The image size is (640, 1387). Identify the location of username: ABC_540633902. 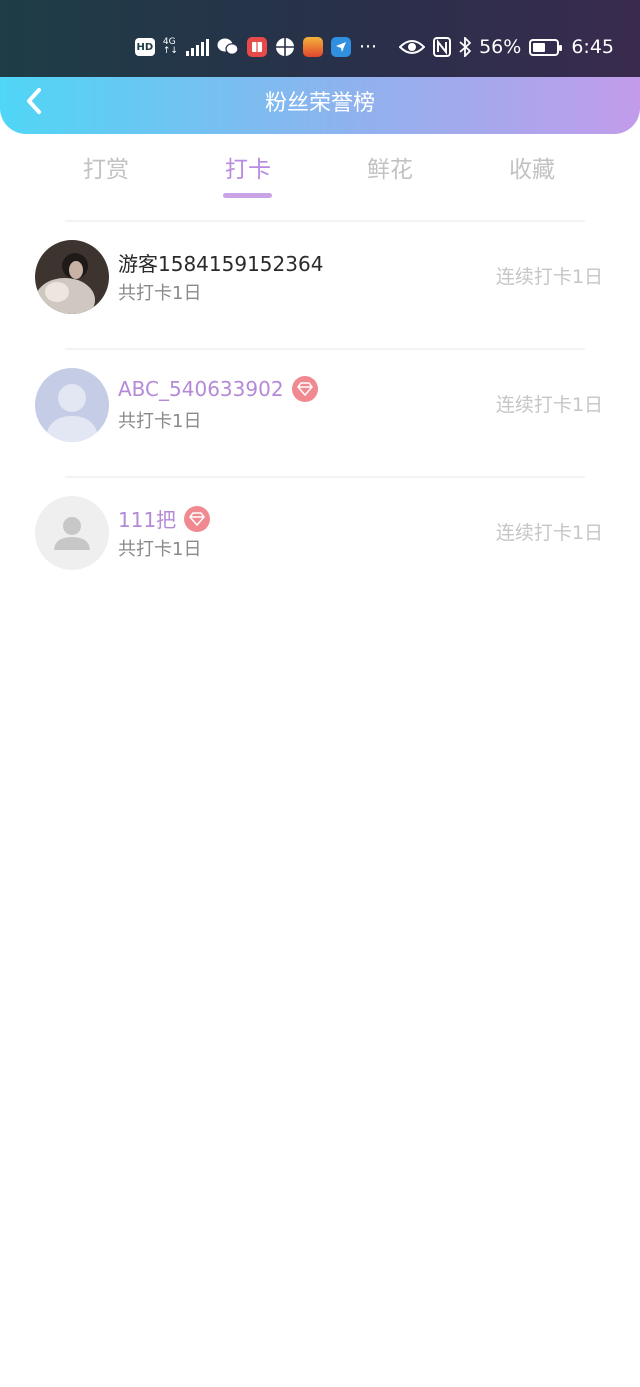
(218, 389).